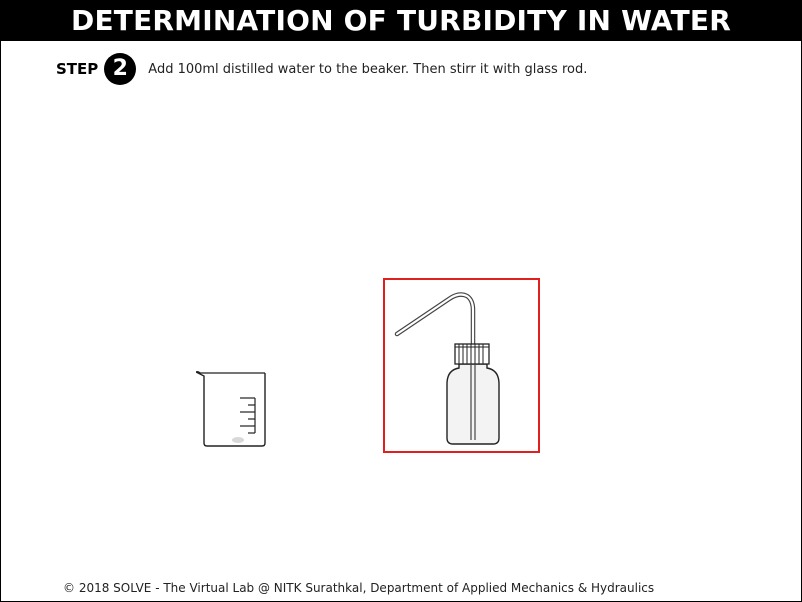 Image resolution: width=802 pixels, height=602 pixels. I want to click on page-title: DETERMINATION OF TURBIDITY IN WATER, so click(401, 21).